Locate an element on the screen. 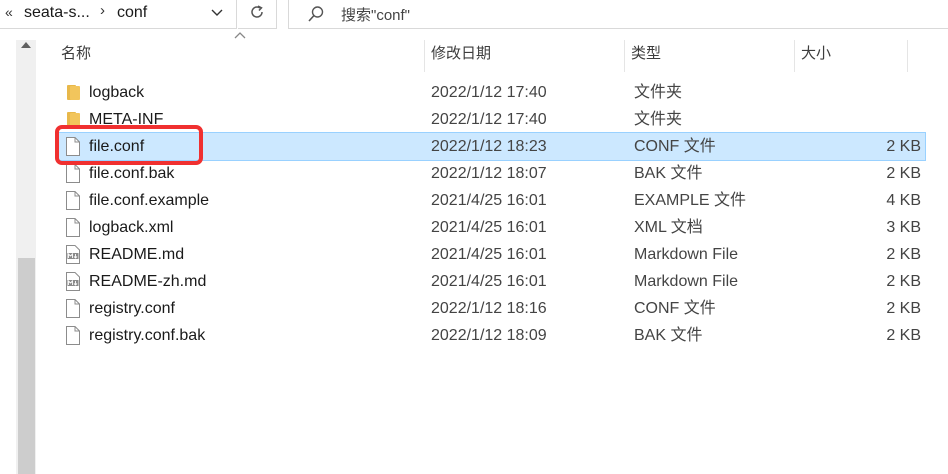 The image size is (948, 474). search-box: 搜索"conf" is located at coordinates (618, 14).